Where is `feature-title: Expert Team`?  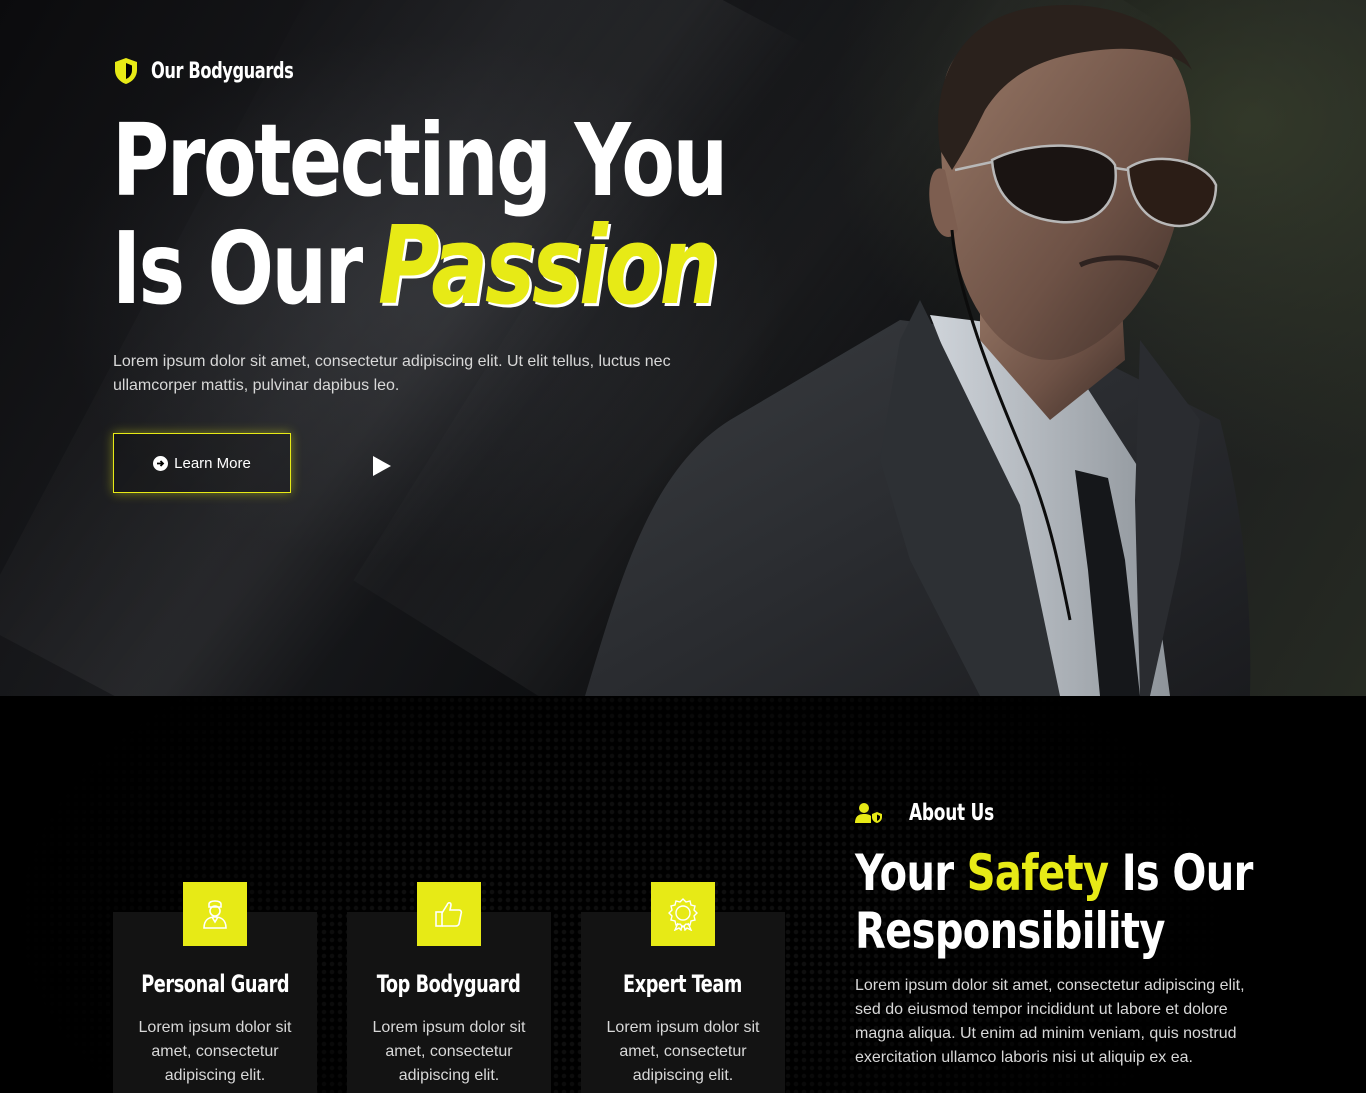 feature-title: Expert Team is located at coordinates (683, 984).